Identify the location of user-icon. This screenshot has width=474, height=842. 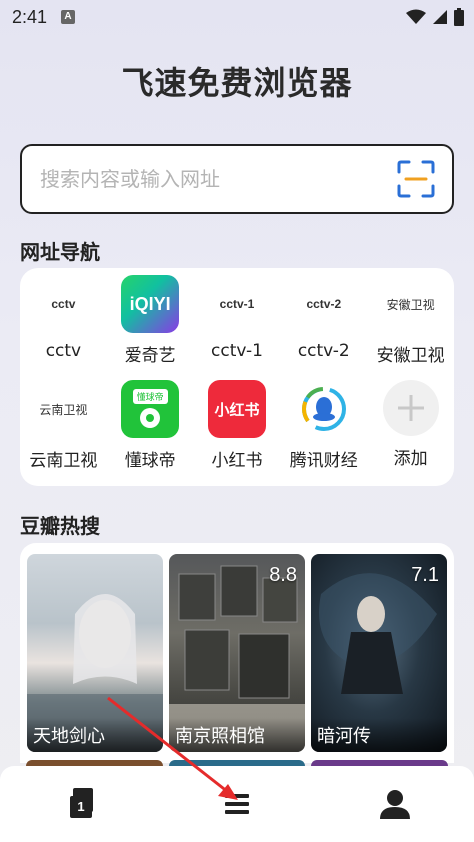
(395, 804).